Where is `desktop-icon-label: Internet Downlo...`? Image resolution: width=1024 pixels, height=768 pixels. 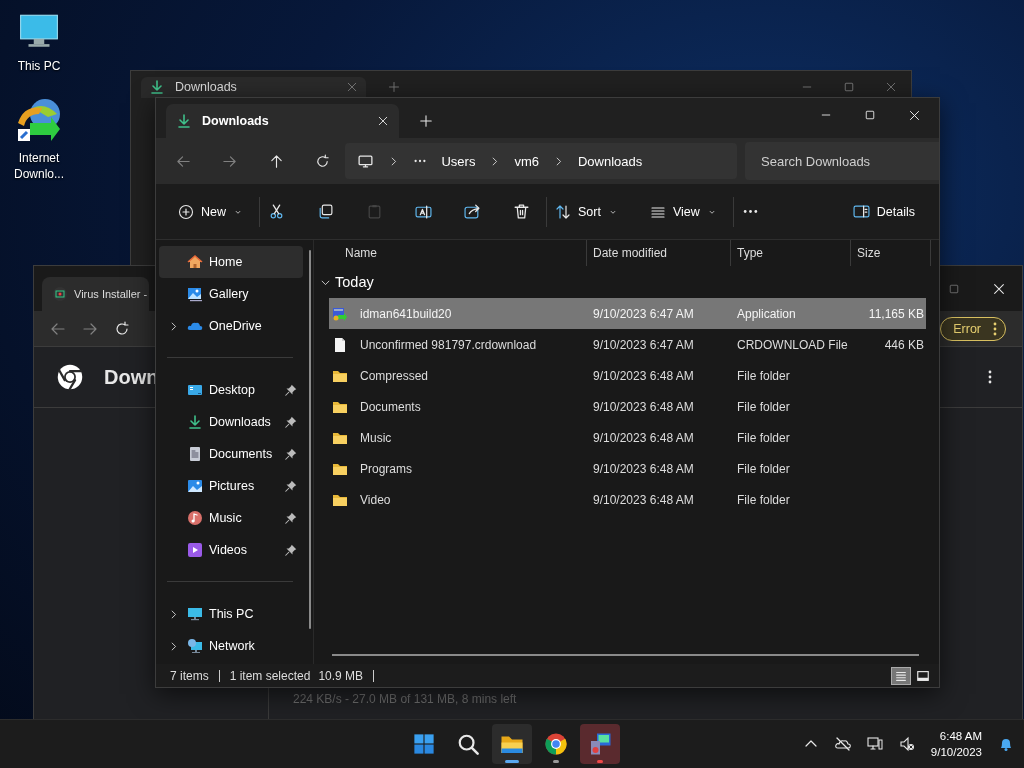 desktop-icon-label: Internet Downlo... is located at coordinates (39, 166).